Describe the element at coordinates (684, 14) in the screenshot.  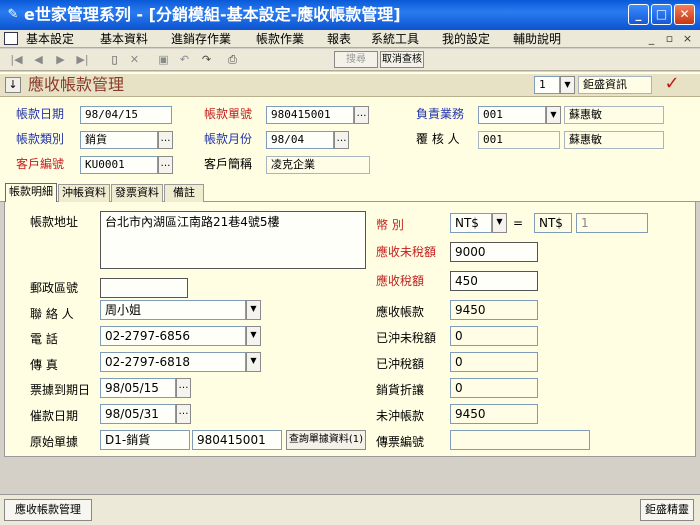
I see `close-icon: ✕` at that location.